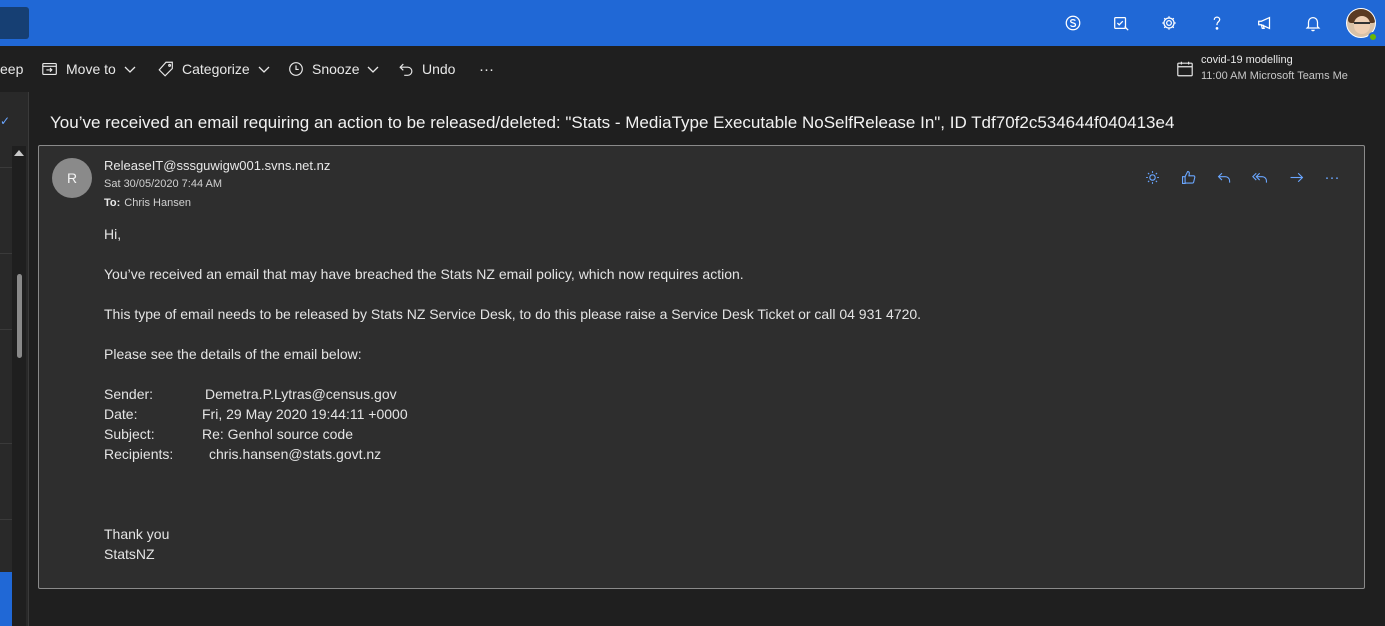 The image size is (1385, 626). What do you see at coordinates (439, 69) in the screenshot?
I see `undo-label: Undo` at bounding box center [439, 69].